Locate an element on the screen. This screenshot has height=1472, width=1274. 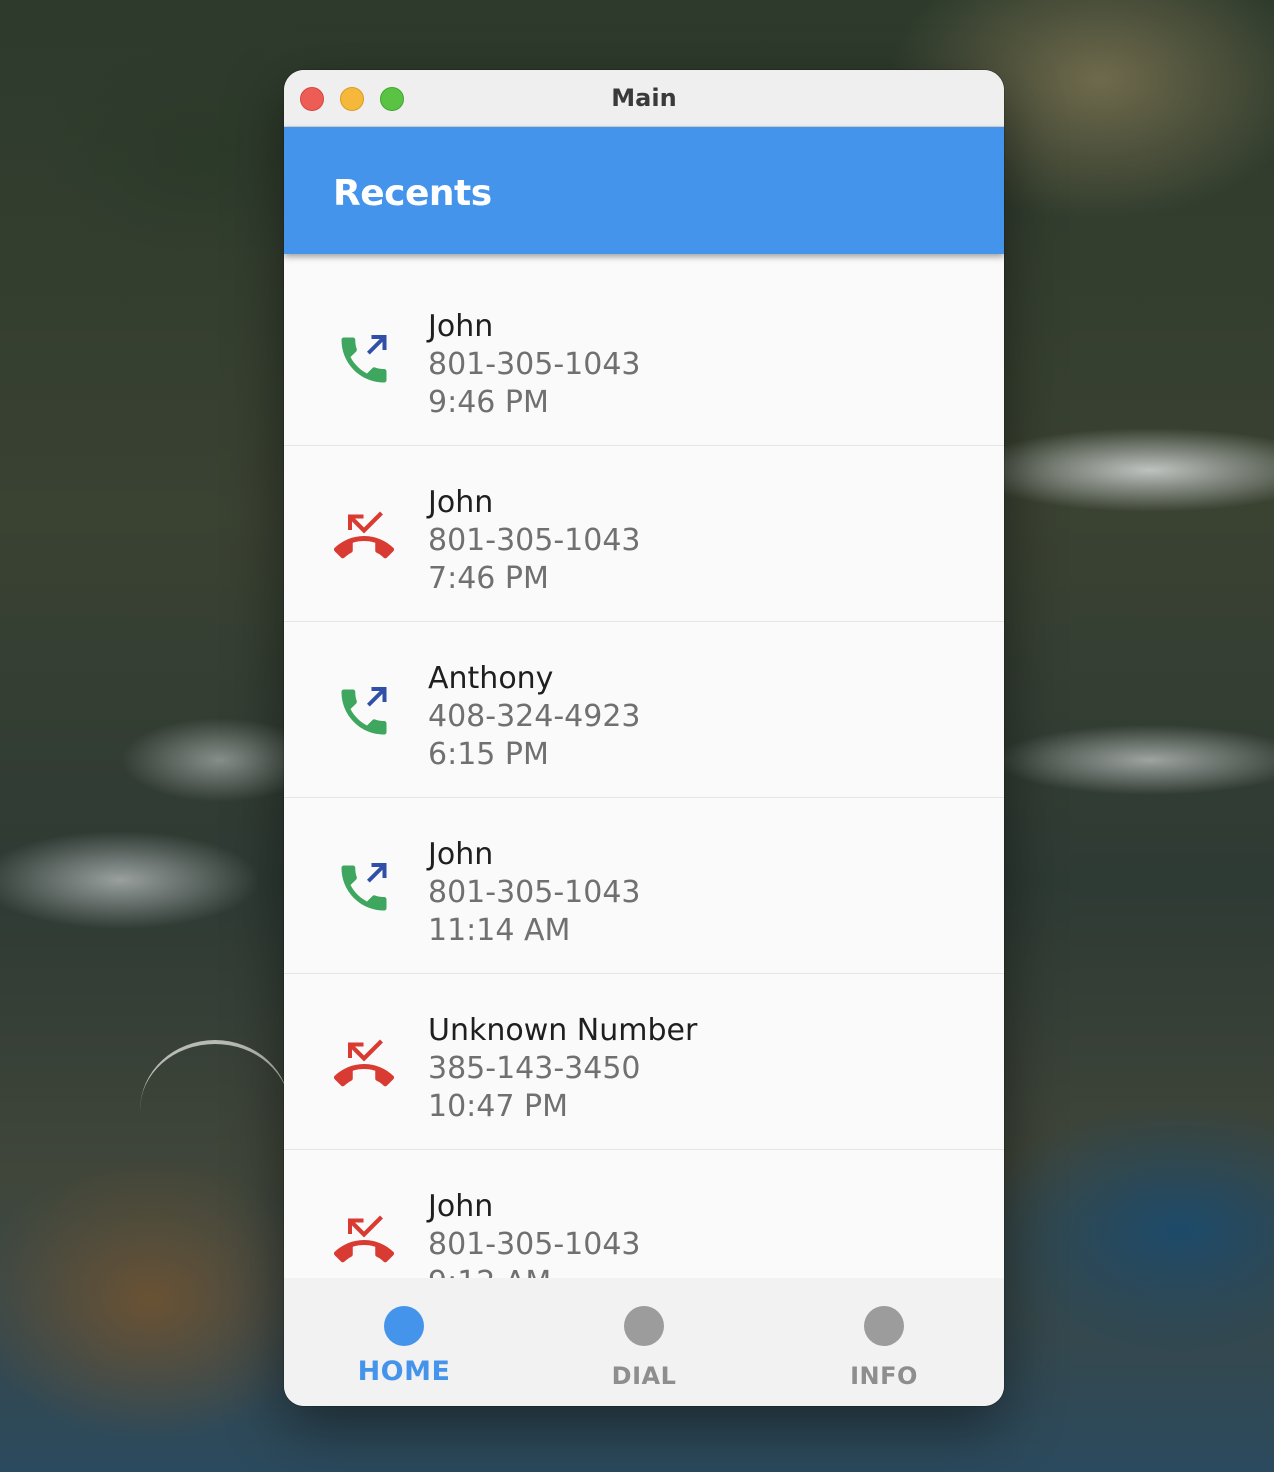
app-bar: Recents is located at coordinates (644, 190).